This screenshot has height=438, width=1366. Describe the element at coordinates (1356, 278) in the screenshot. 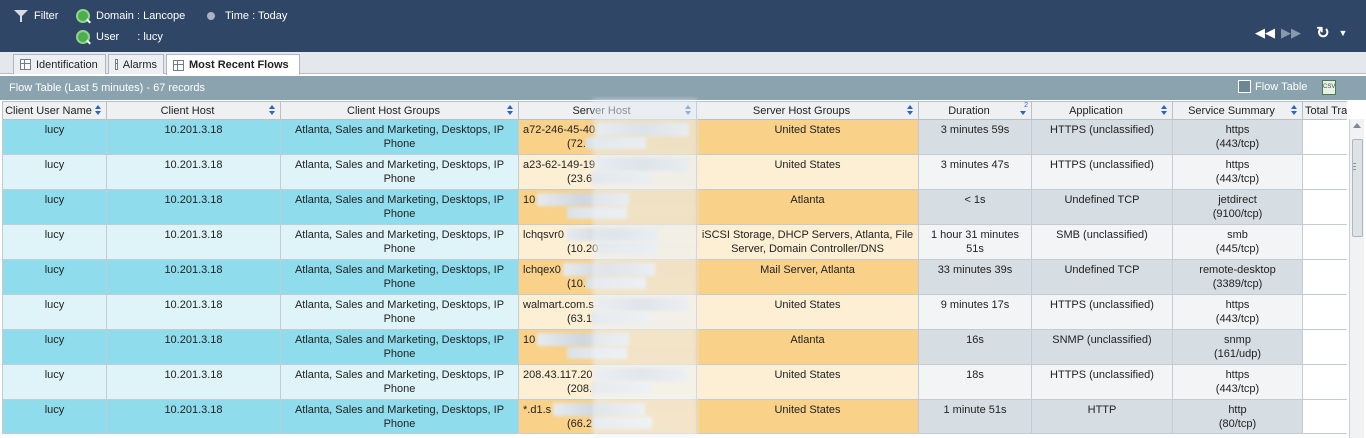

I see `vertical-scrollbar` at that location.